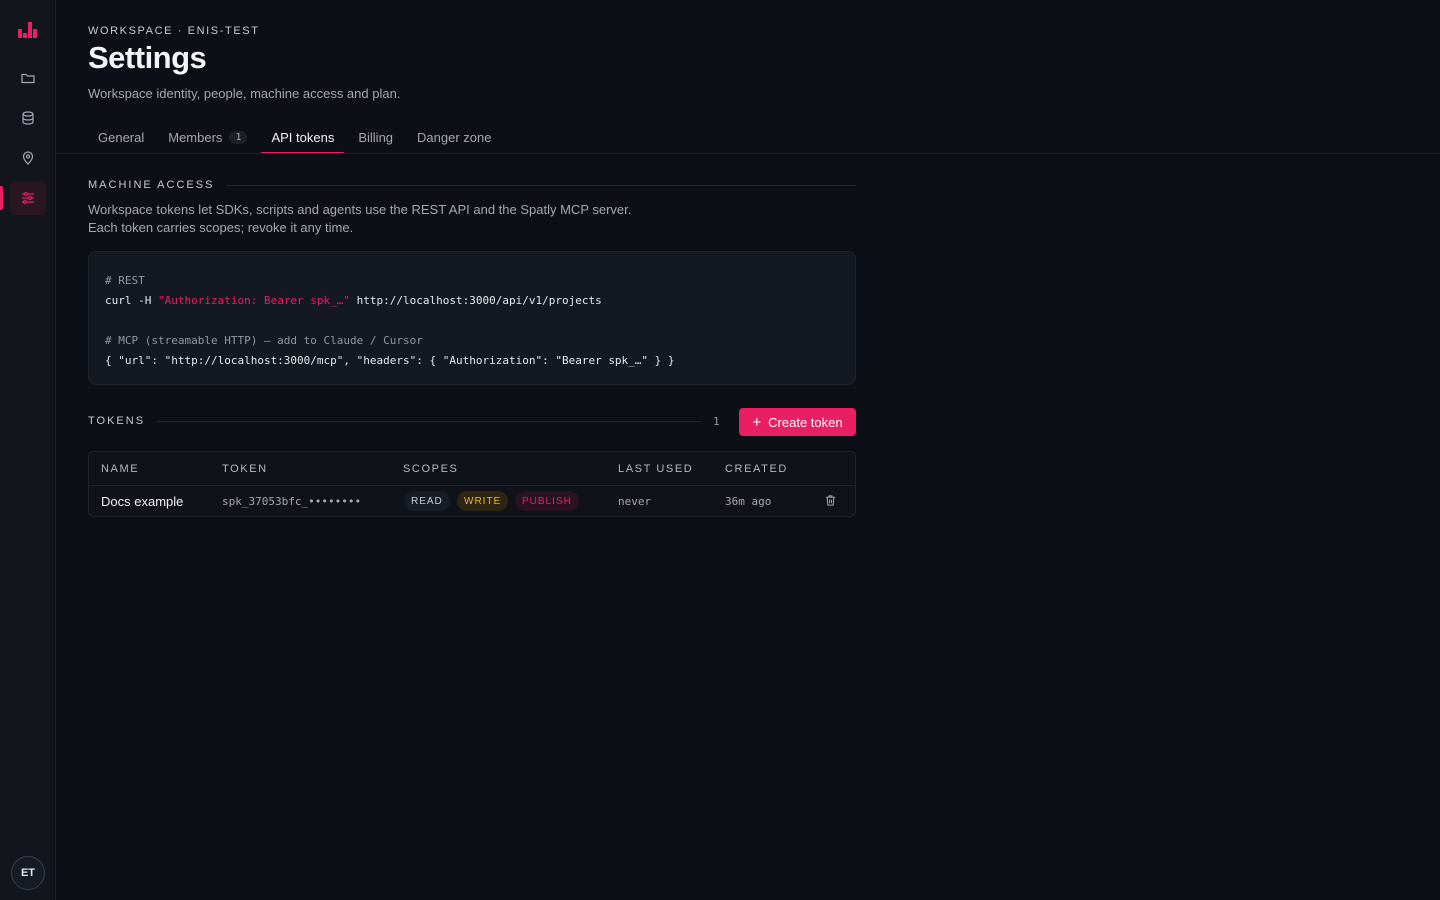 Image resolution: width=1440 pixels, height=900 pixels. Describe the element at coordinates (207, 137) in the screenshot. I see `tab-members: Members 1` at that location.